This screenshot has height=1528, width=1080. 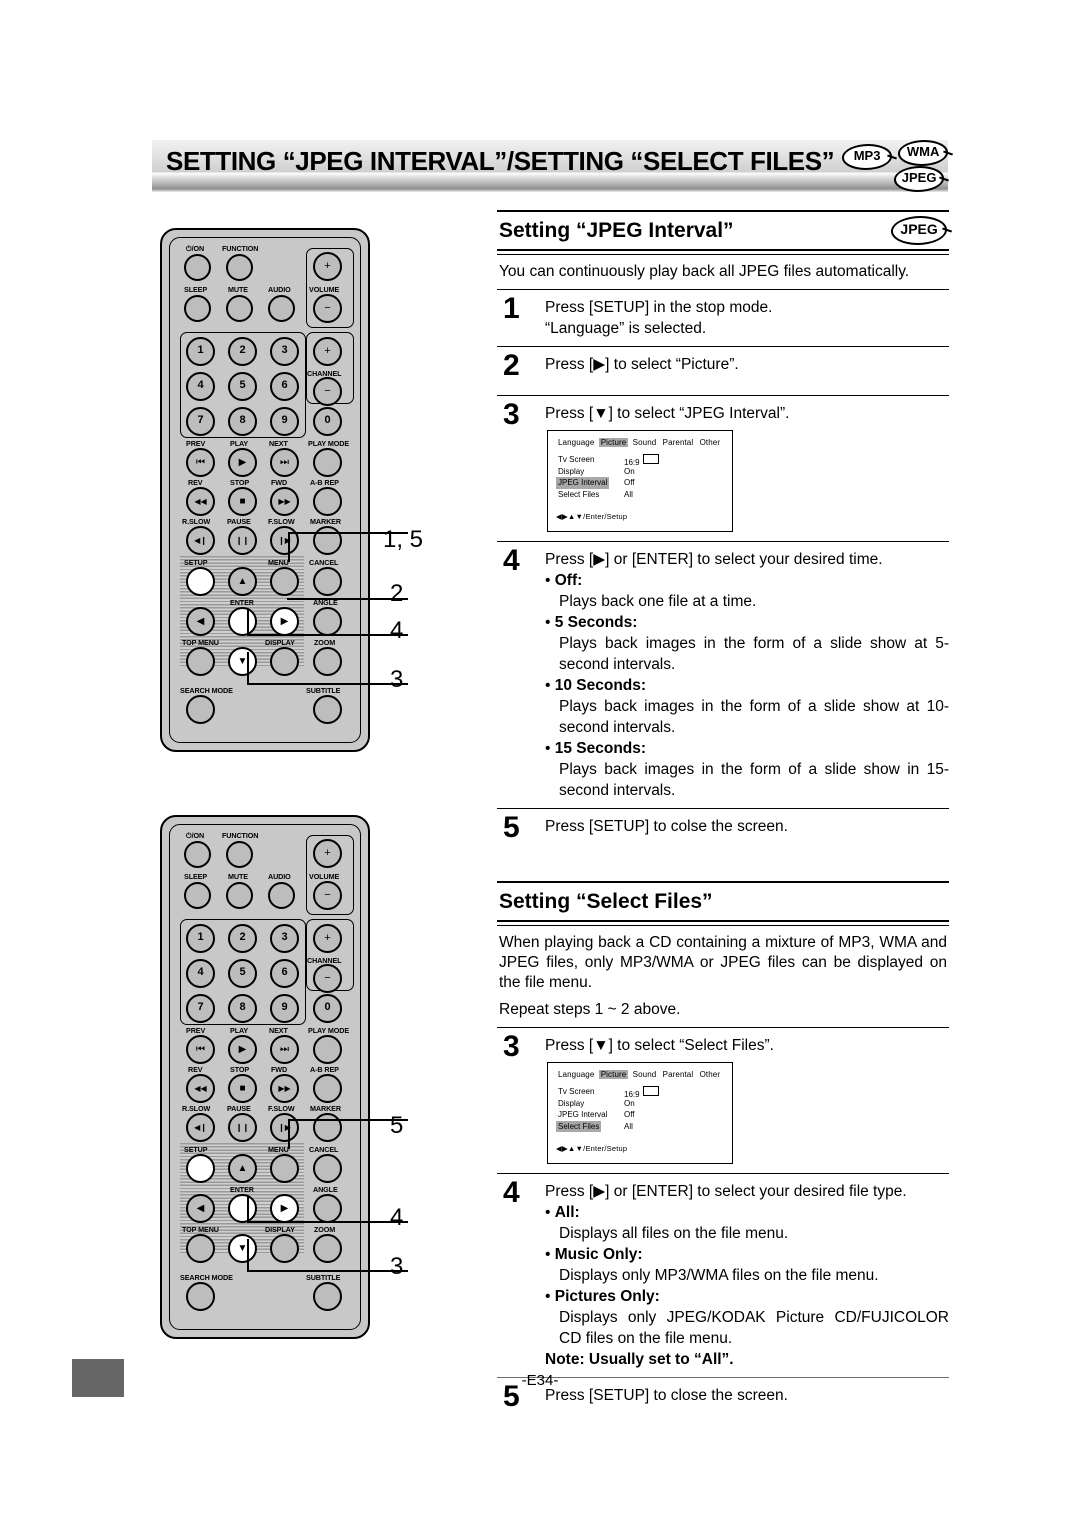 I want to click on fwd-button: ▶▶, so click(x=284, y=1088).